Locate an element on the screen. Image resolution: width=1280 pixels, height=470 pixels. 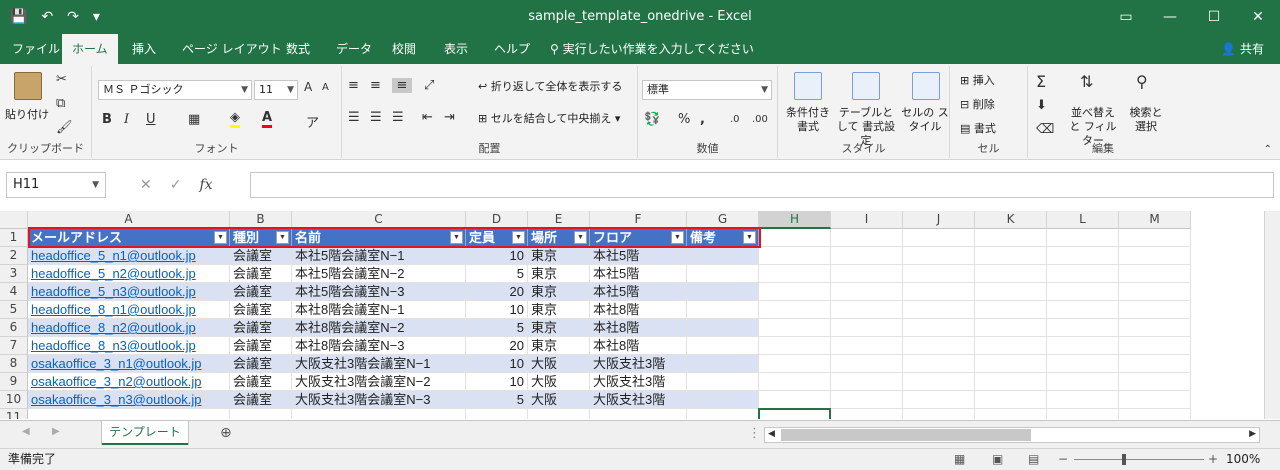
align-top-icon: ≡ is located at coordinates (353, 85).